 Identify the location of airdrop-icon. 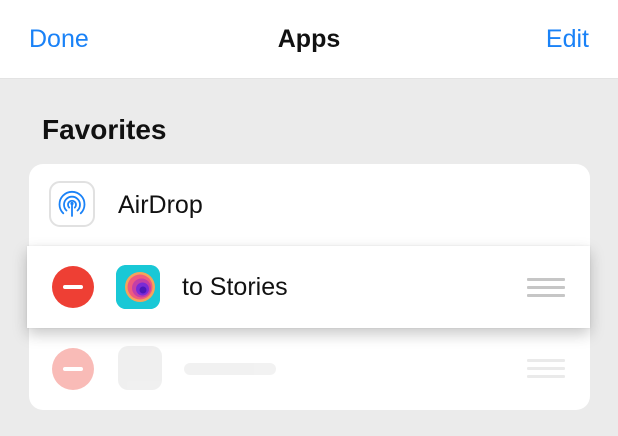
(72, 204).